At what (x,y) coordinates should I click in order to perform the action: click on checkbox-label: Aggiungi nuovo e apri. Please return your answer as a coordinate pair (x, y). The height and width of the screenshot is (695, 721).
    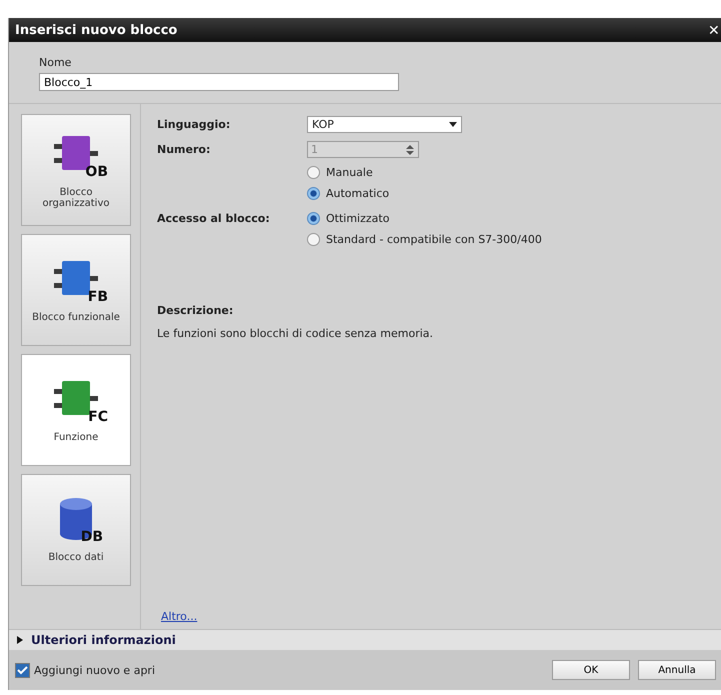
    Looking at the image, I should click on (94, 670).